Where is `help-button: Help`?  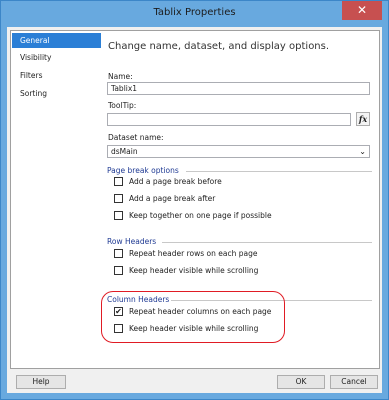 help-button: Help is located at coordinates (41, 382).